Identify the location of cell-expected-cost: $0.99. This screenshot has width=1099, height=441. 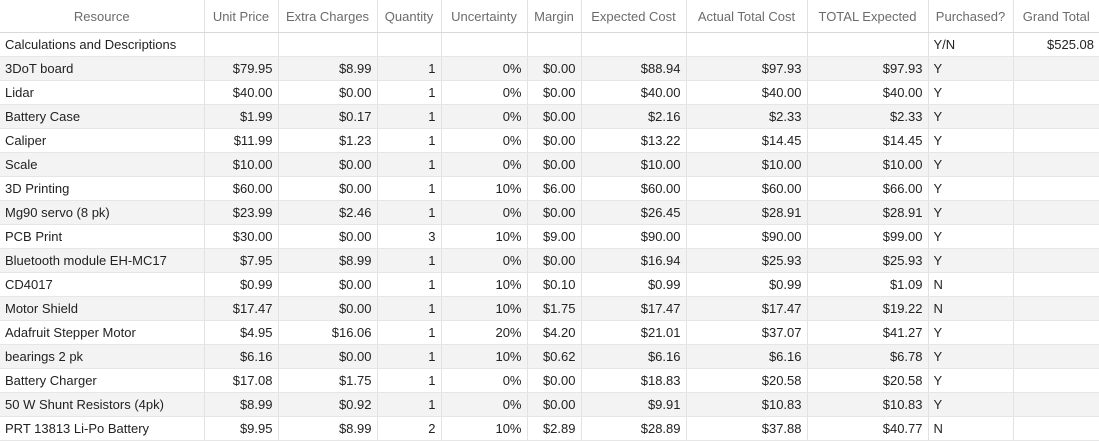
(634, 284).